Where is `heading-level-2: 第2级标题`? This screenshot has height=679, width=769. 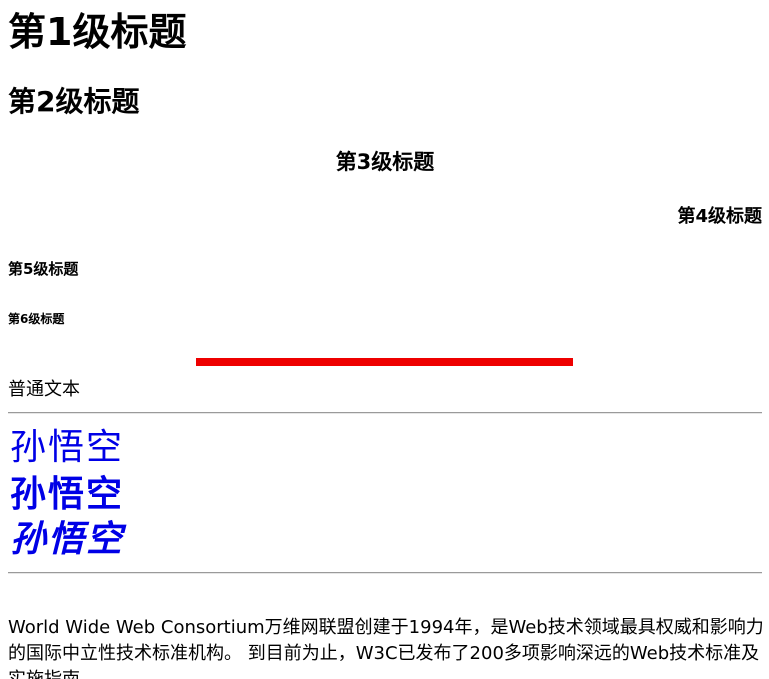 heading-level-2: 第2级标题 is located at coordinates (74, 101).